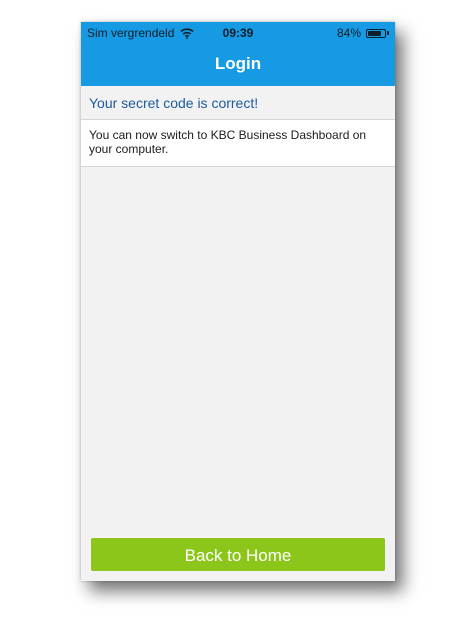 The width and height of the screenshot is (461, 628). I want to click on battery-percent: 84%, so click(348, 33).